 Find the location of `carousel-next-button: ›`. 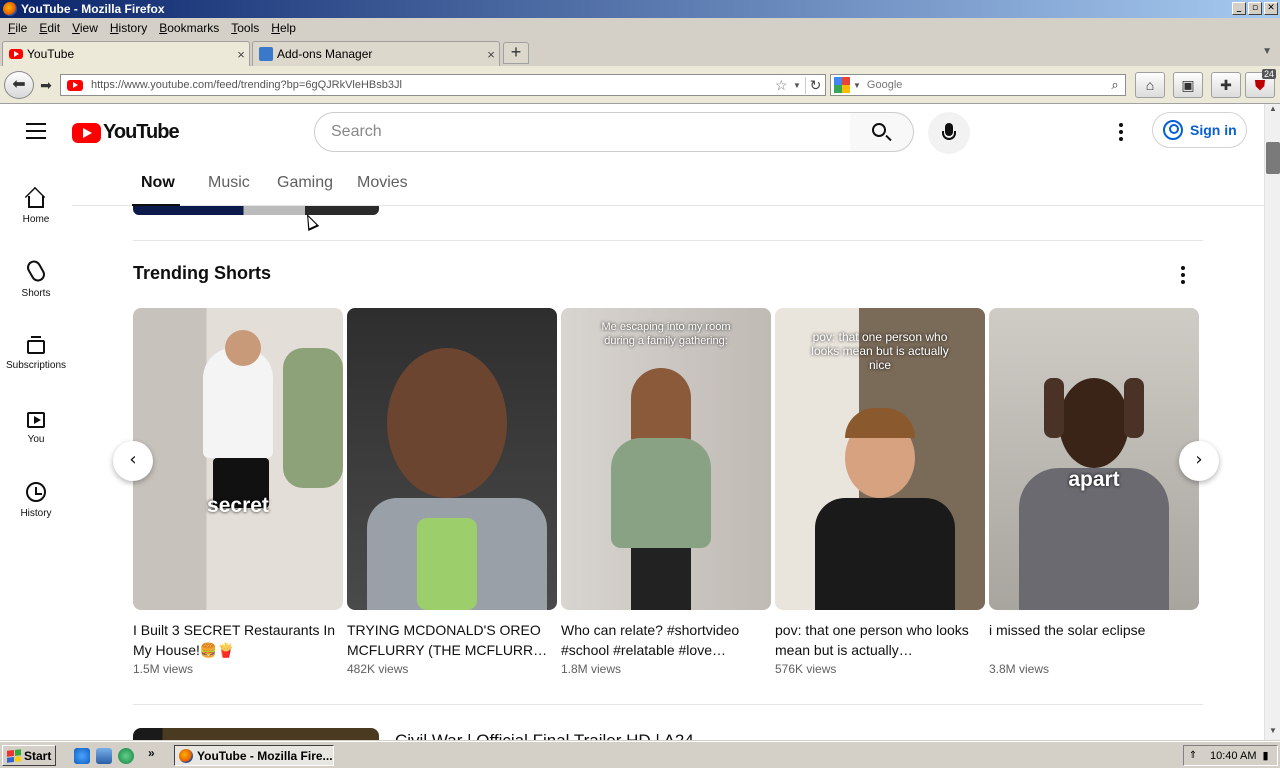

carousel-next-button: › is located at coordinates (1199, 461).